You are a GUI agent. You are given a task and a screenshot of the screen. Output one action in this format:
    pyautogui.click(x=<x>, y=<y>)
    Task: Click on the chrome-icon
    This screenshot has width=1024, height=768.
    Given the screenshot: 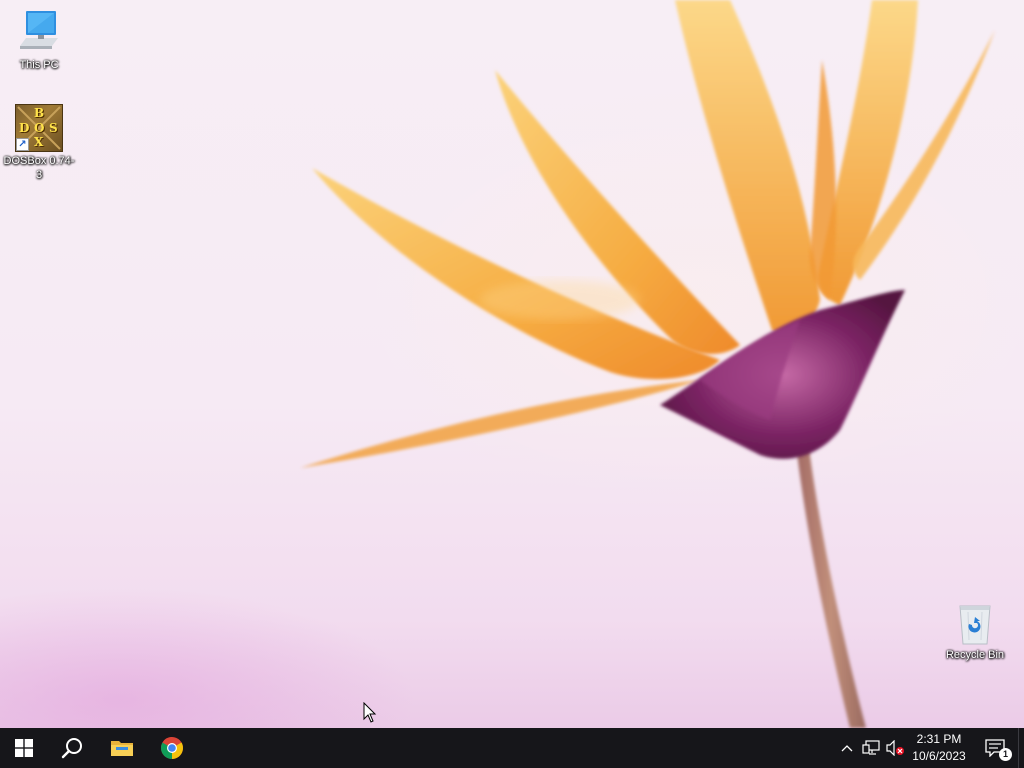 What is the action you would take?
    pyautogui.click(x=172, y=748)
    